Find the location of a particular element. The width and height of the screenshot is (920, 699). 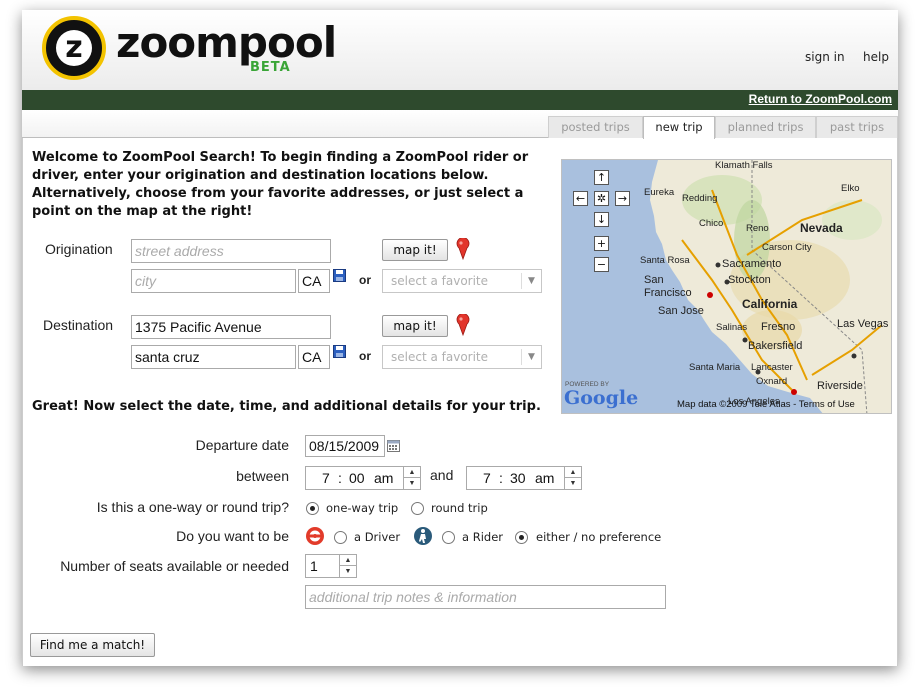

origination-street-input: street address is located at coordinates (231, 251).